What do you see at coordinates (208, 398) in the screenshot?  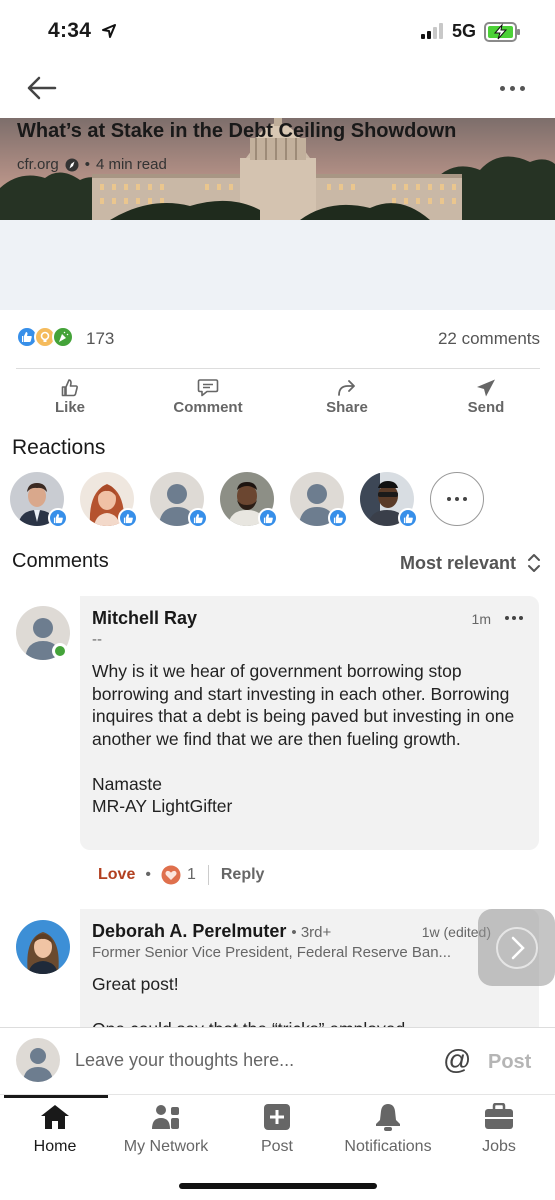 I see `comment-button: Comment` at bounding box center [208, 398].